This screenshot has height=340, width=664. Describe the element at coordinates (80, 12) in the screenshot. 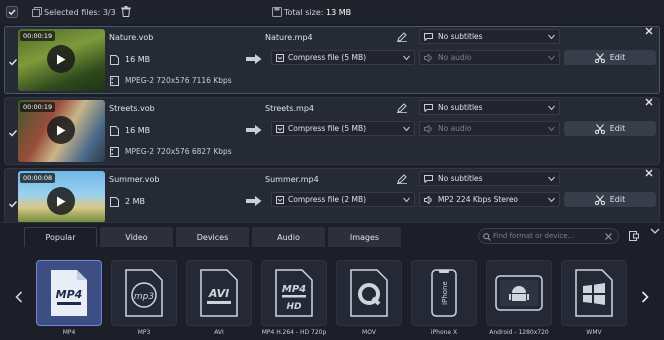

I see `selected-files-count: Selected files: 3/3` at that location.